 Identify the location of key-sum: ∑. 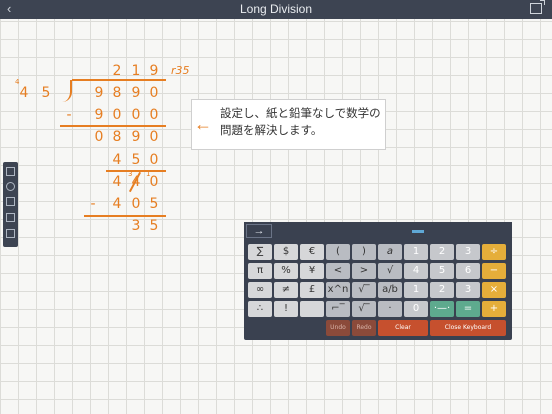
(260, 252).